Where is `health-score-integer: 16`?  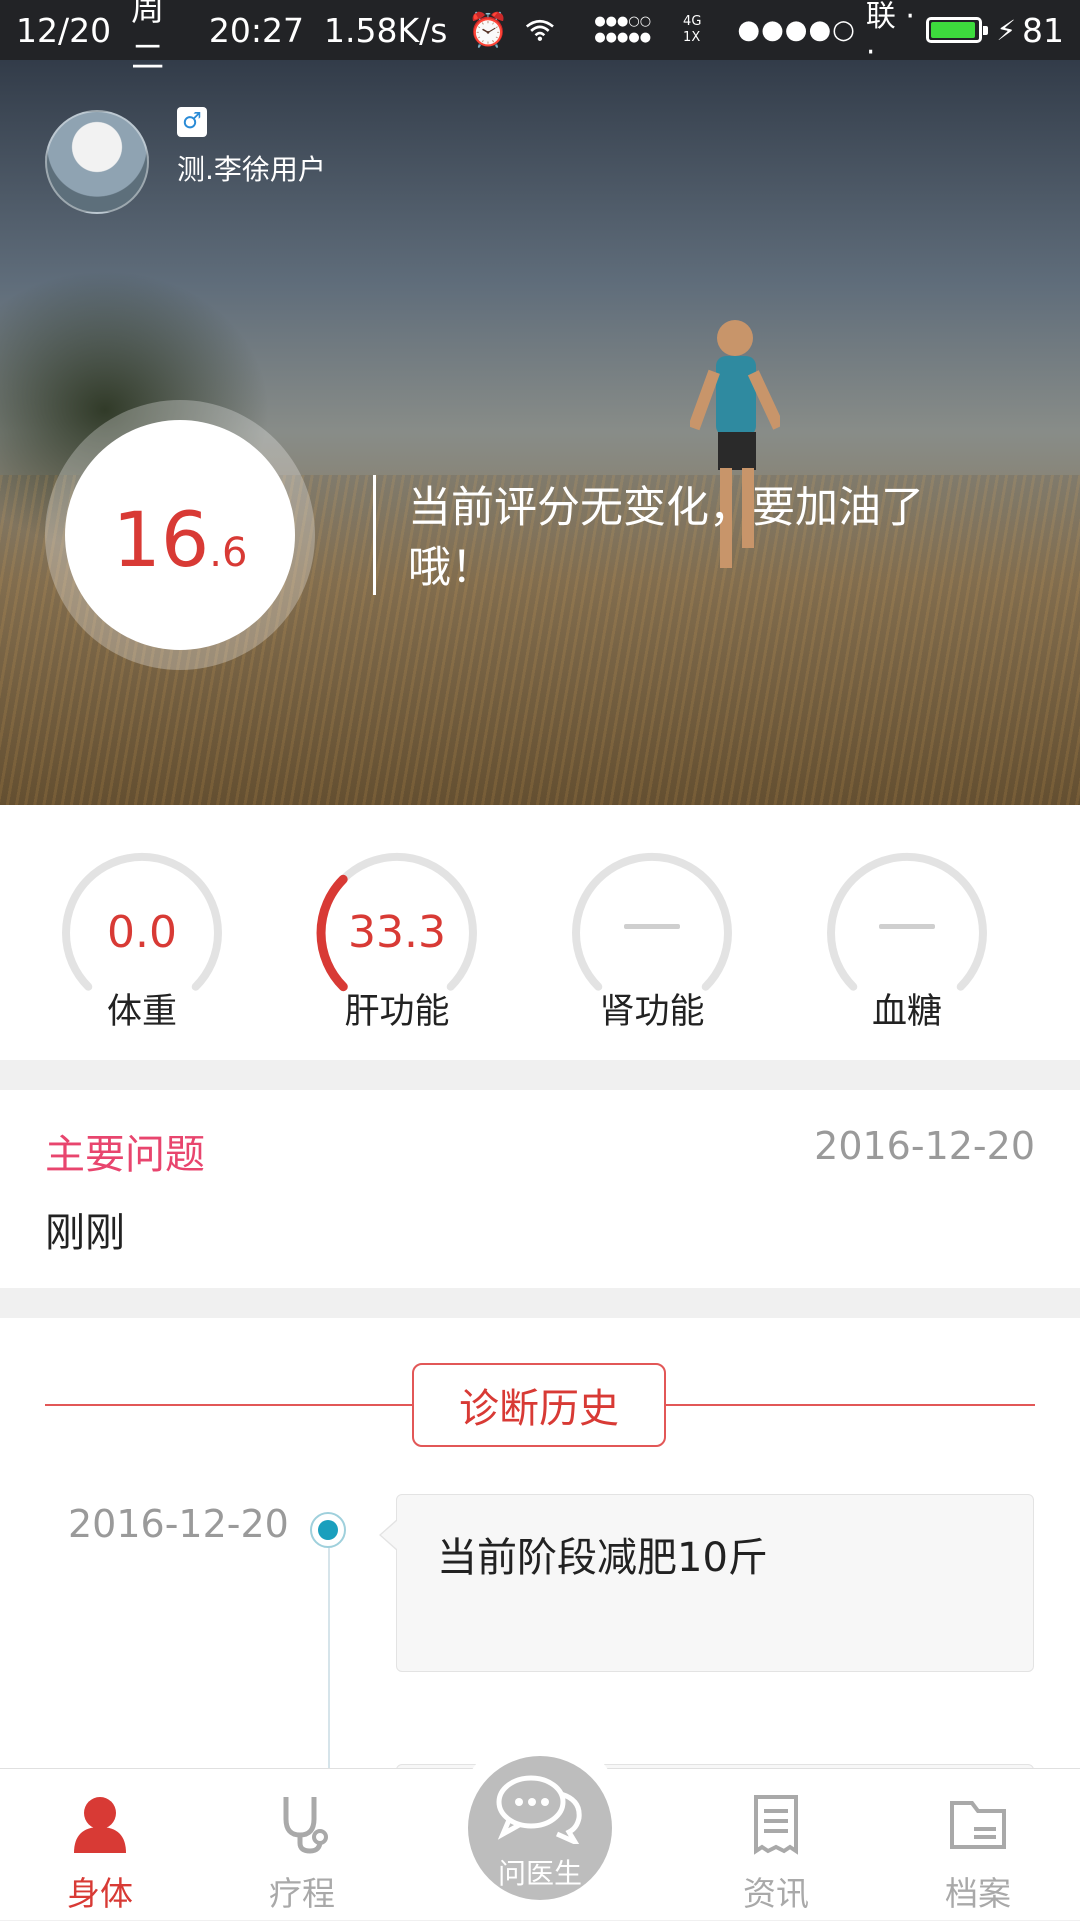 health-score-integer: 16 is located at coordinates (161, 539).